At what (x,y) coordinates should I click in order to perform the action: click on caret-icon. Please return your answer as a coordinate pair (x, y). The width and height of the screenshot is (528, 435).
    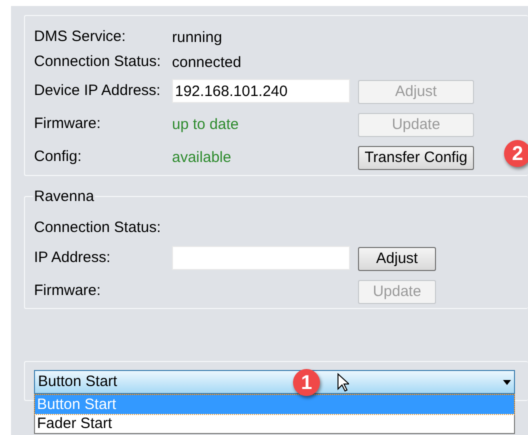
    Looking at the image, I should click on (507, 382).